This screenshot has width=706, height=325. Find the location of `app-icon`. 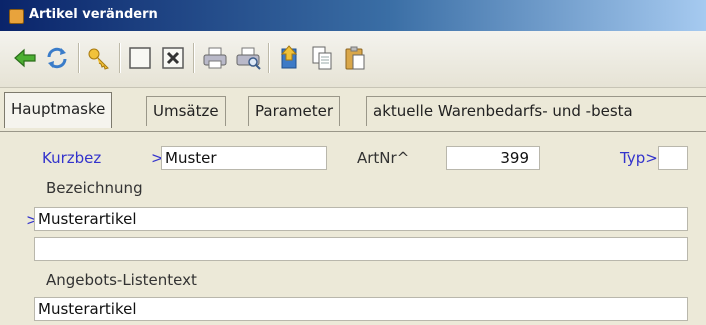

app-icon is located at coordinates (16, 16).